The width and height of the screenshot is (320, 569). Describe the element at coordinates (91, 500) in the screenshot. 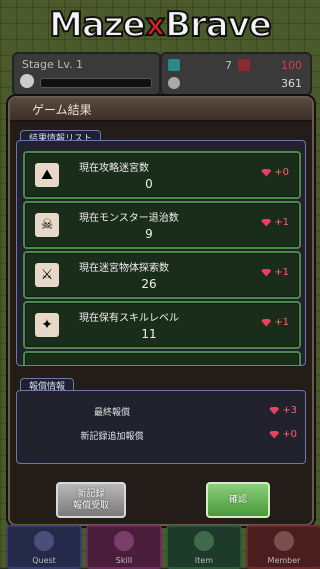

I see `claim-record-button: 新記録 報償受取` at that location.